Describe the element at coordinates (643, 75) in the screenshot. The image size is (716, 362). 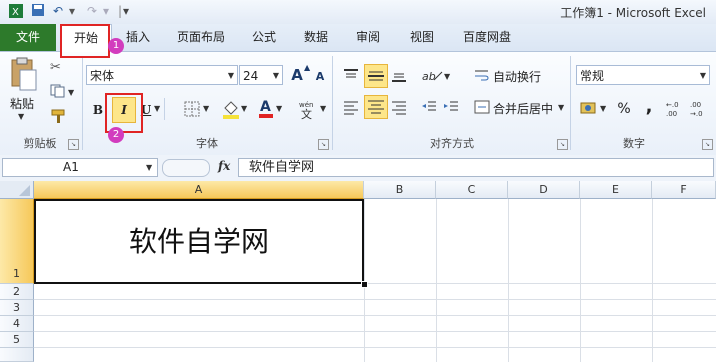
I see `number-format-select: 常规 ▼` at that location.